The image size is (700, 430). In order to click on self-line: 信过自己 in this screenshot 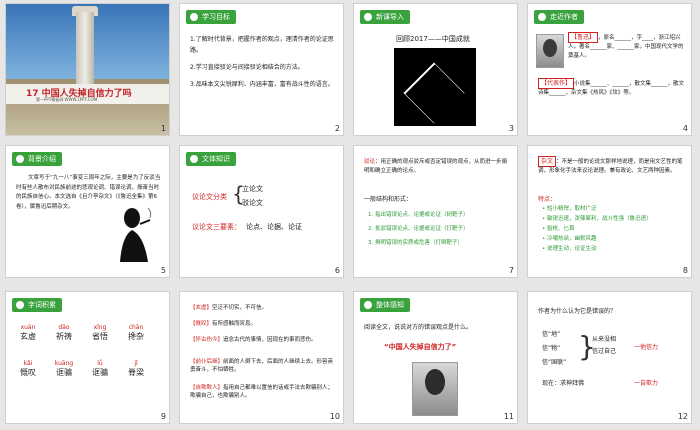, I will do `click(604, 351)`.